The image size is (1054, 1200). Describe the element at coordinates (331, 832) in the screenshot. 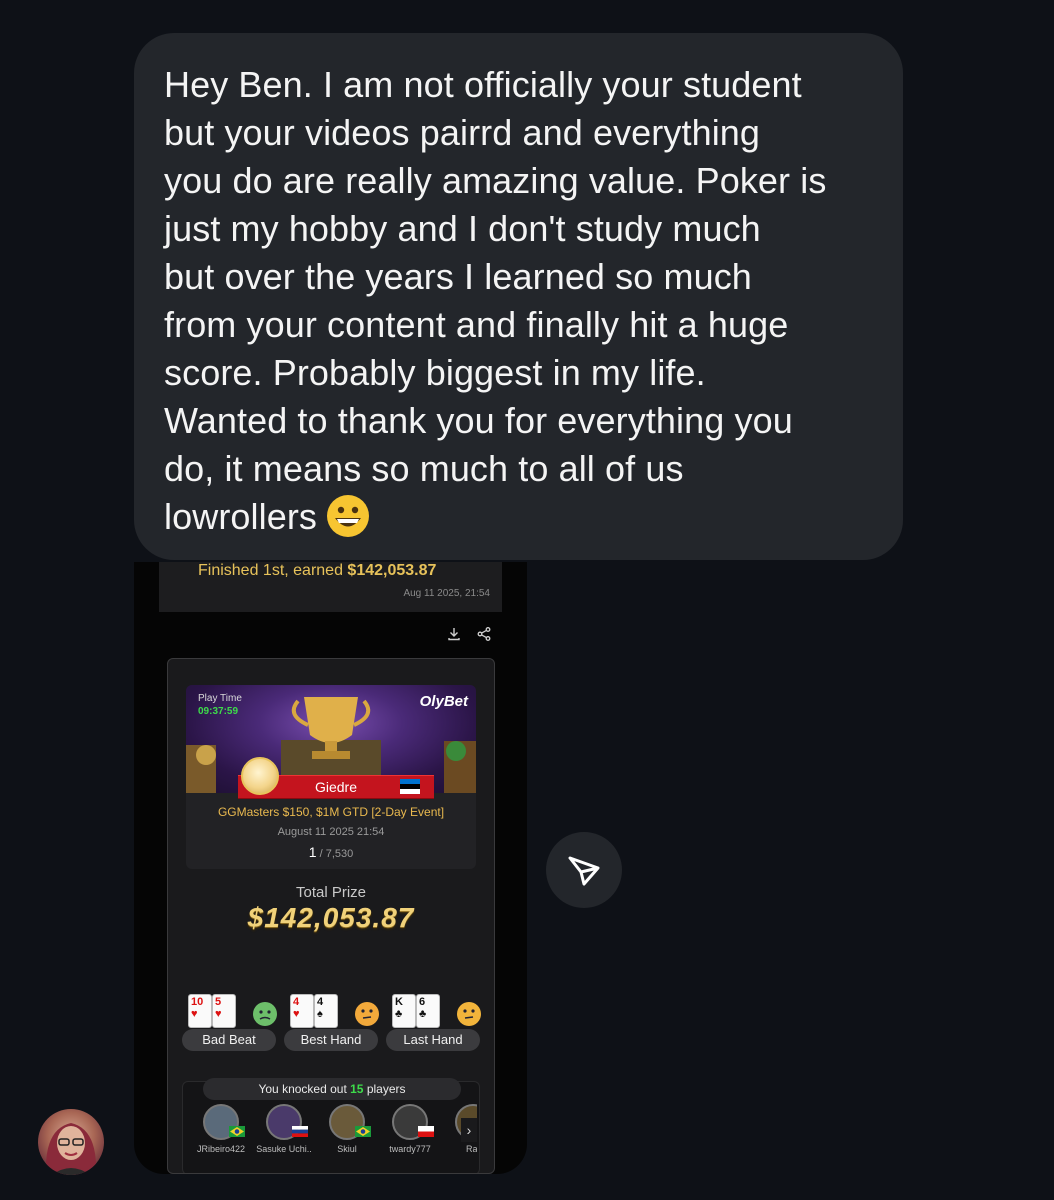

I see `event-date: August 11 2025 21:54` at that location.